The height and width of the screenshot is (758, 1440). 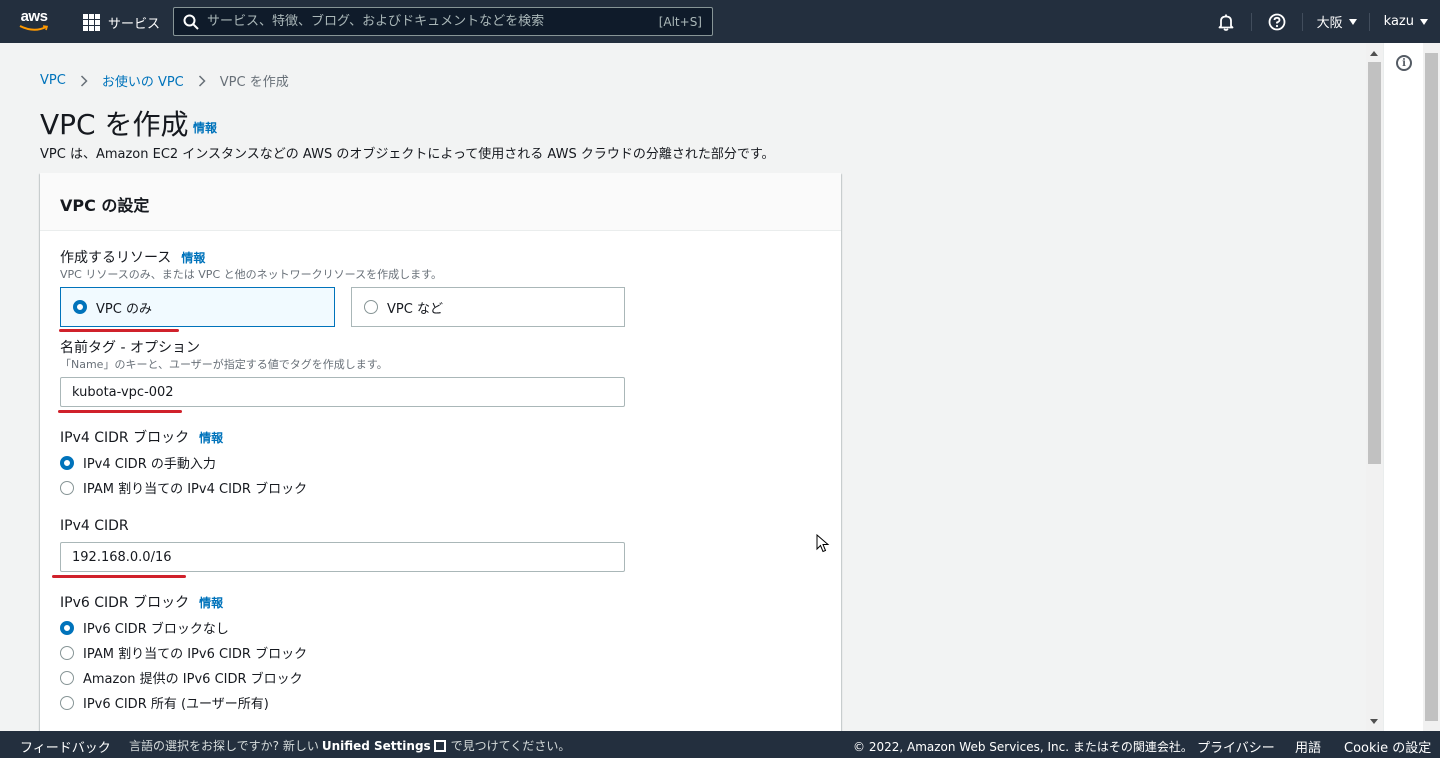 I want to click on search-icon, so click(x=191, y=22).